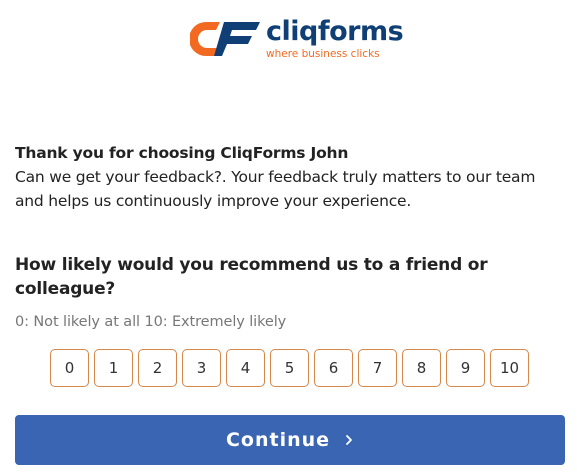  What do you see at coordinates (245, 368) in the screenshot?
I see `rating-option-4: 4` at bounding box center [245, 368].